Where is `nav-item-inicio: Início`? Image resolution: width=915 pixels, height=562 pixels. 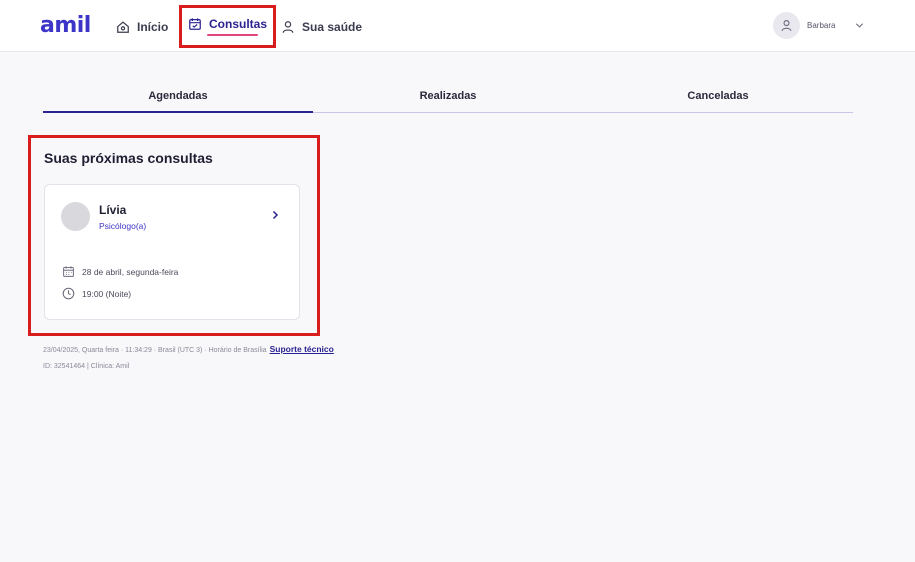 nav-item-inicio: Início is located at coordinates (142, 27).